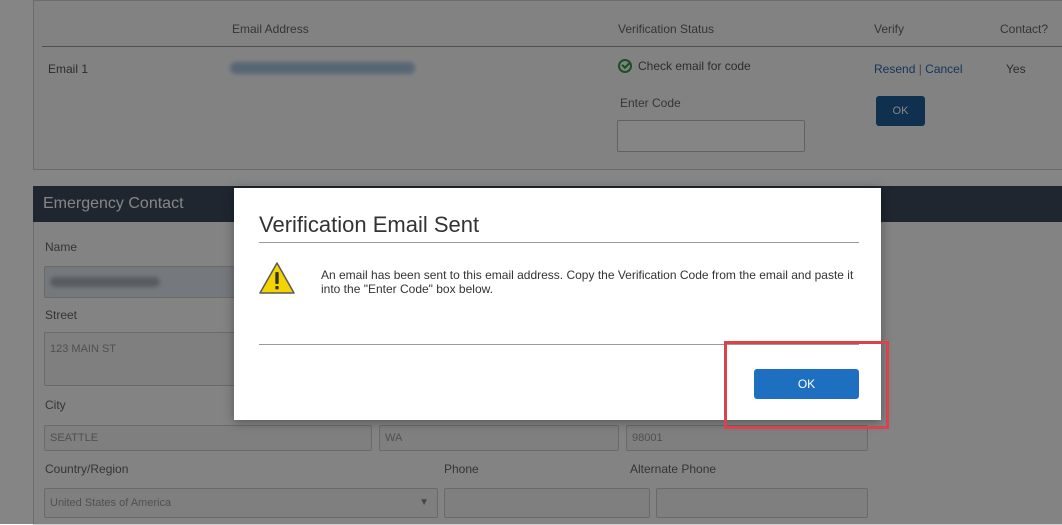 This screenshot has height=525, width=1062. I want to click on modal-title: Verification Email Sent, so click(369, 224).